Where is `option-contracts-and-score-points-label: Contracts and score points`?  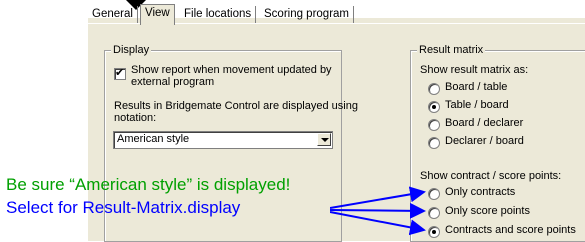 option-contracts-and-score-points-label: Contracts and score points is located at coordinates (510, 230).